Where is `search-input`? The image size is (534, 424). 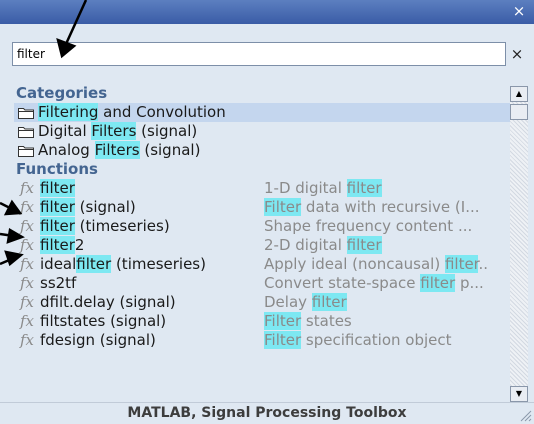 search-input is located at coordinates (259, 54).